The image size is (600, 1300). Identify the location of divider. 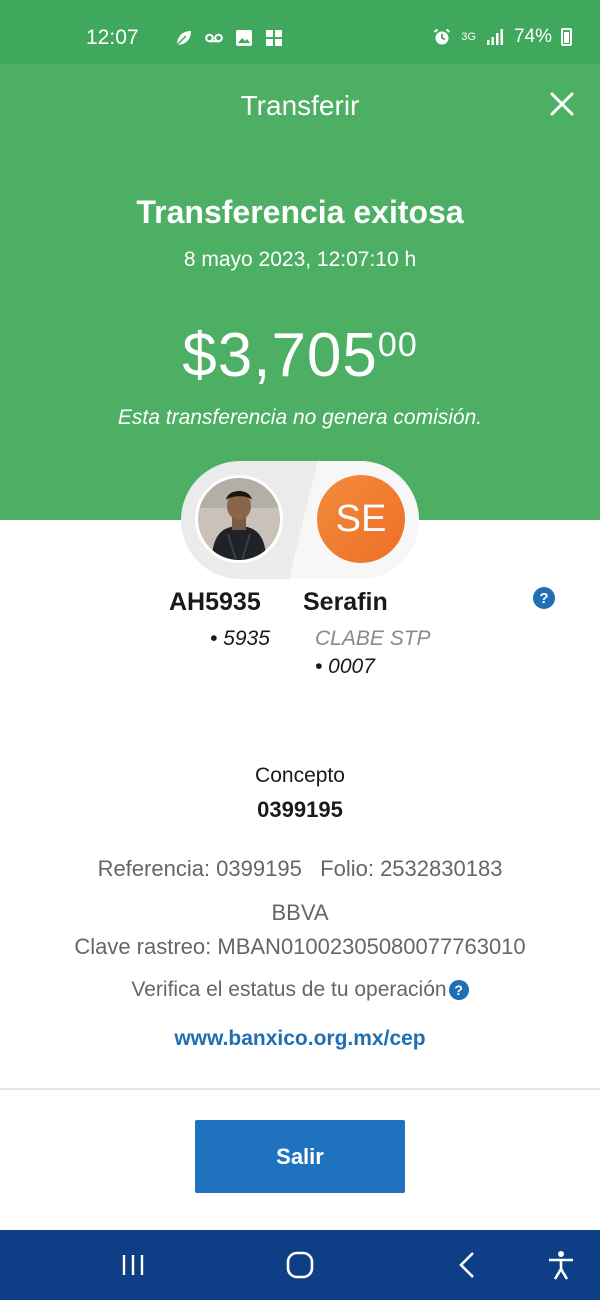
(300, 1089).